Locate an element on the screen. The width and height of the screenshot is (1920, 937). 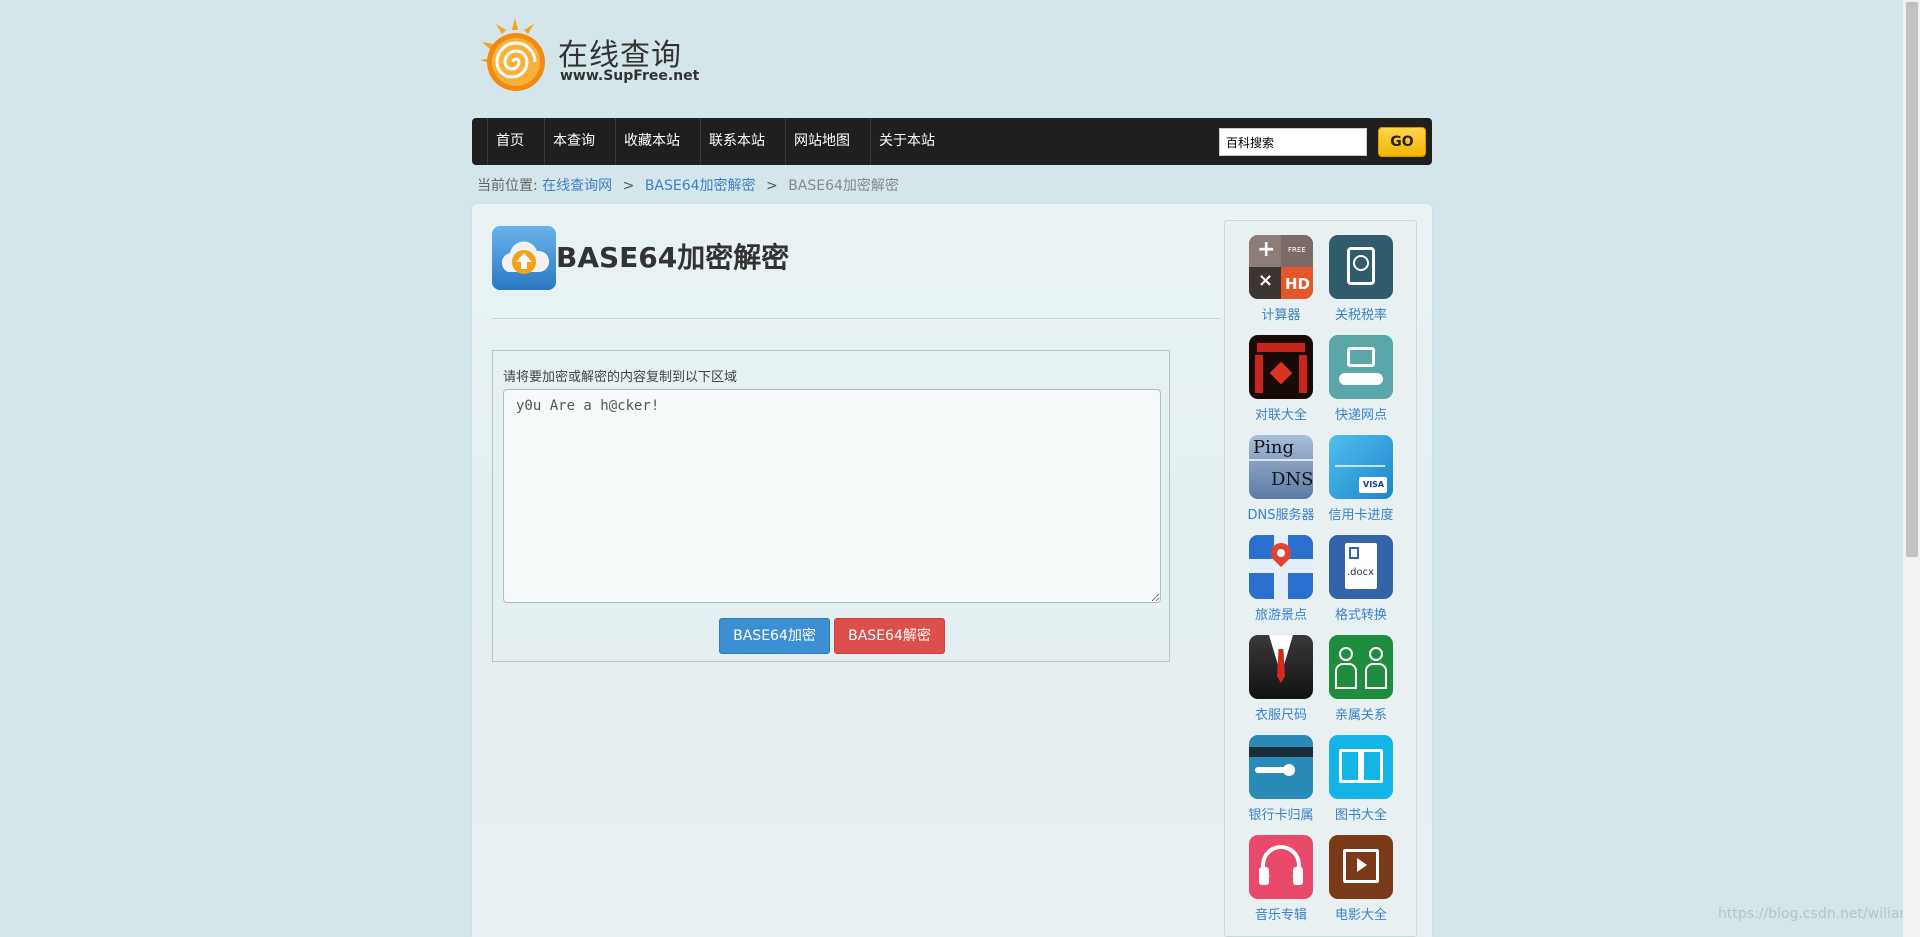
app-calculator: + FREE × HD 计算器 is located at coordinates (1281, 279).